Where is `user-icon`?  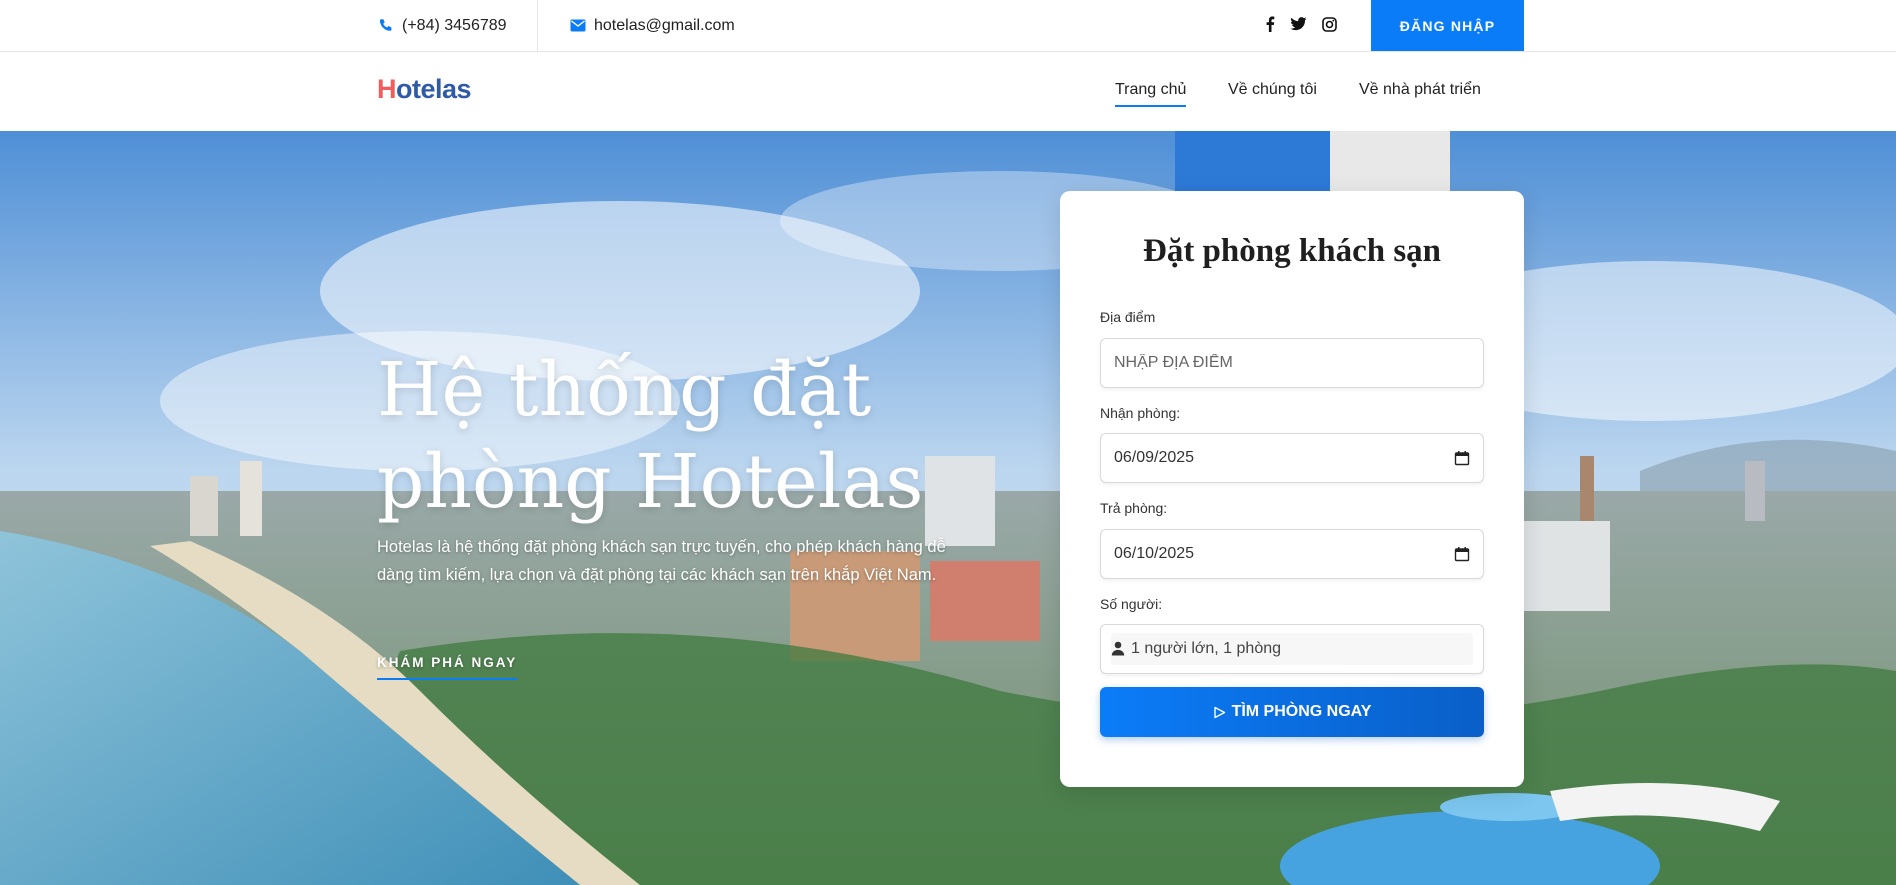 user-icon is located at coordinates (1119, 649).